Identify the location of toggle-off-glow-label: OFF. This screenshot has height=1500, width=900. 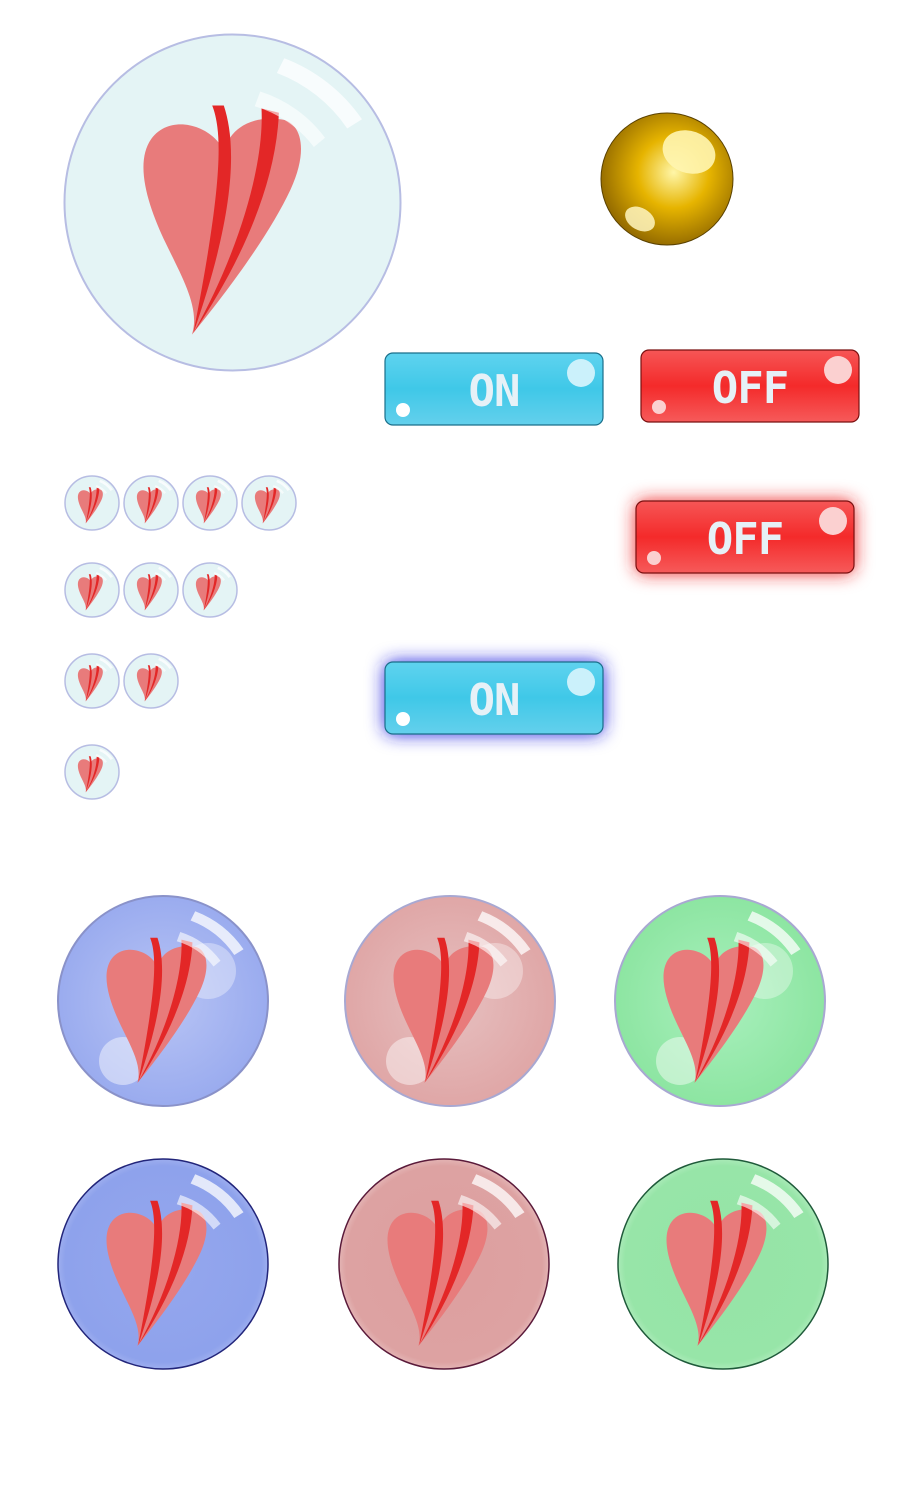
(745, 539).